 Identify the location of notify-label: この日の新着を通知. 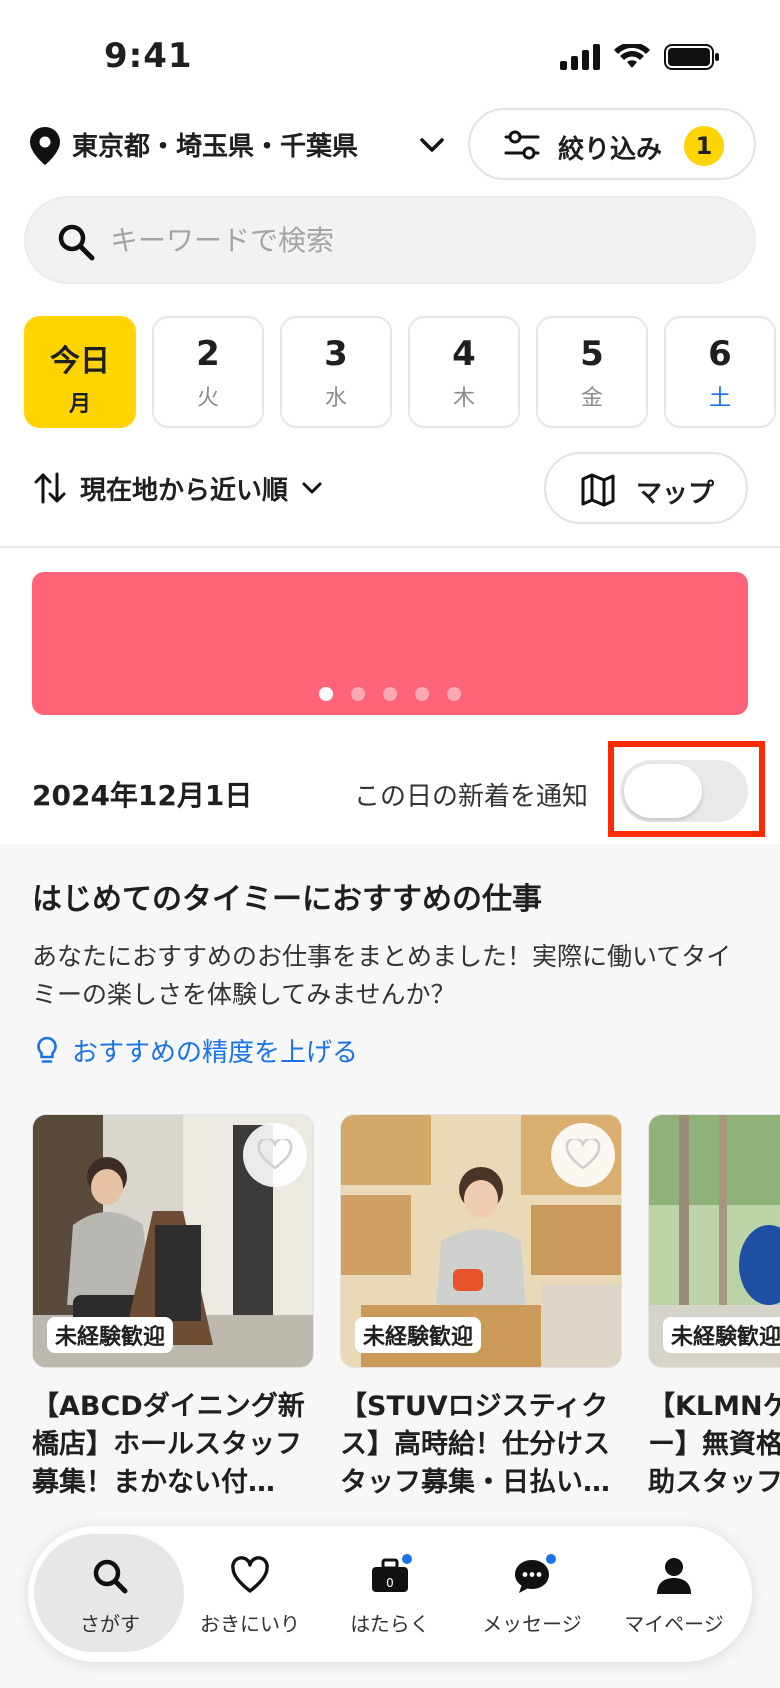
(471, 797).